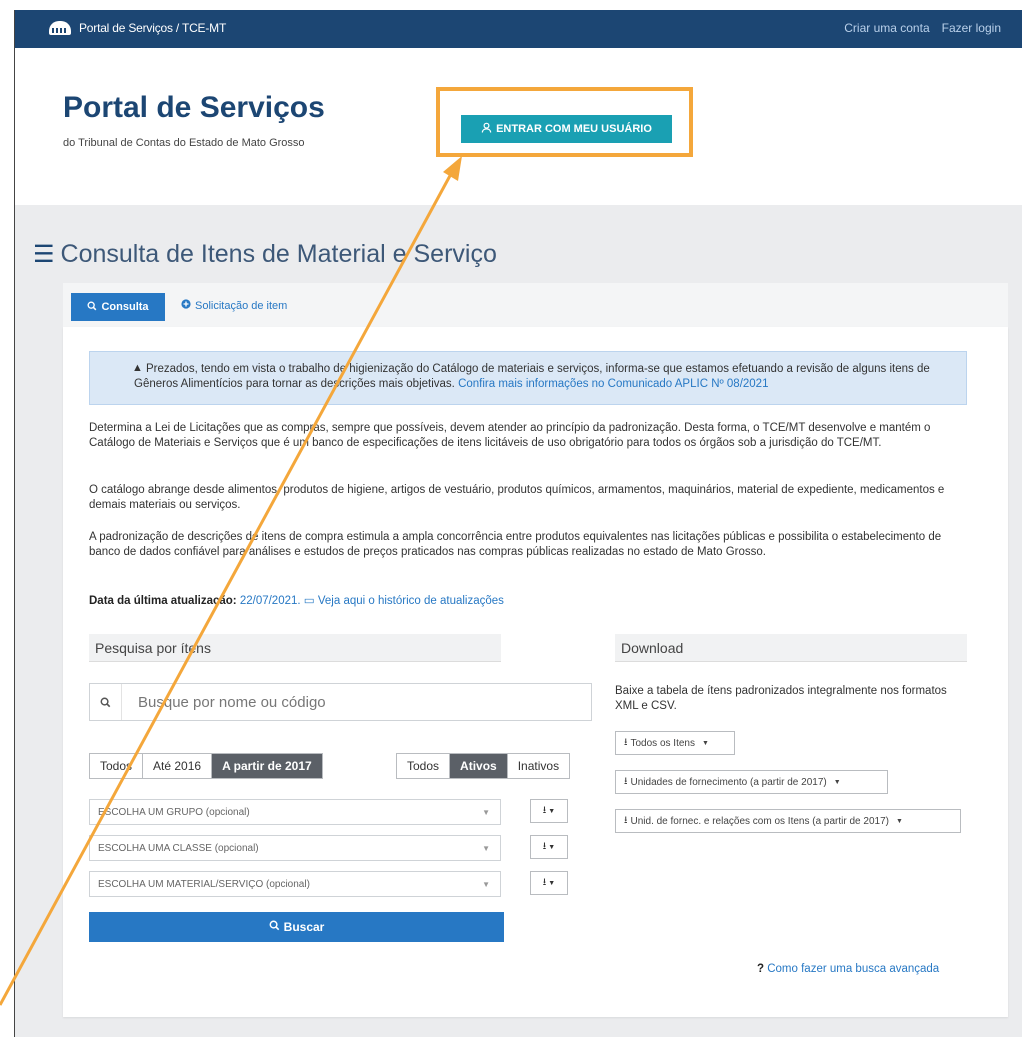  I want to click on material-download-button: ⭳ ▼, so click(549, 883).